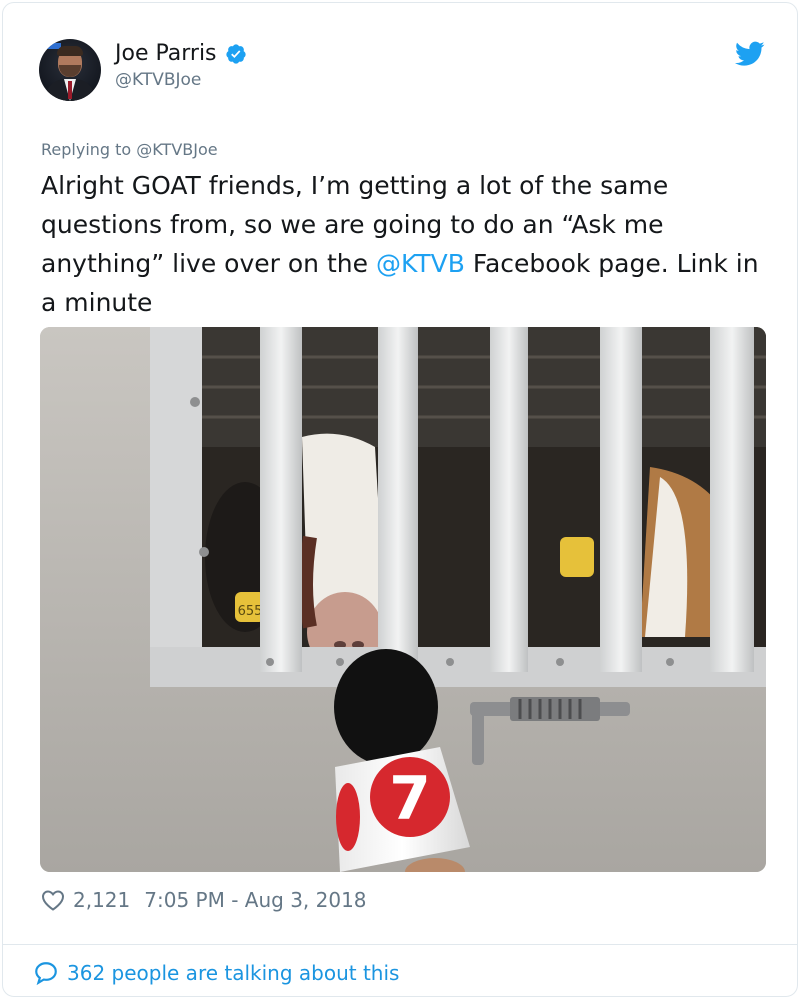 This screenshot has width=800, height=999. What do you see at coordinates (53, 900) in the screenshot?
I see `heart-icon` at bounding box center [53, 900].